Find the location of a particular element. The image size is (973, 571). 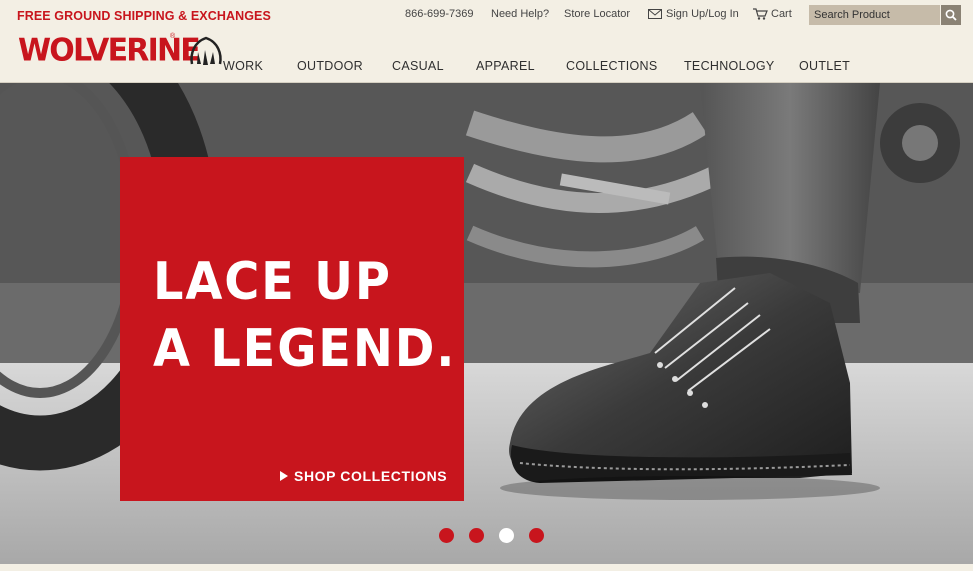

nav-outlet: OUTLET is located at coordinates (824, 66).